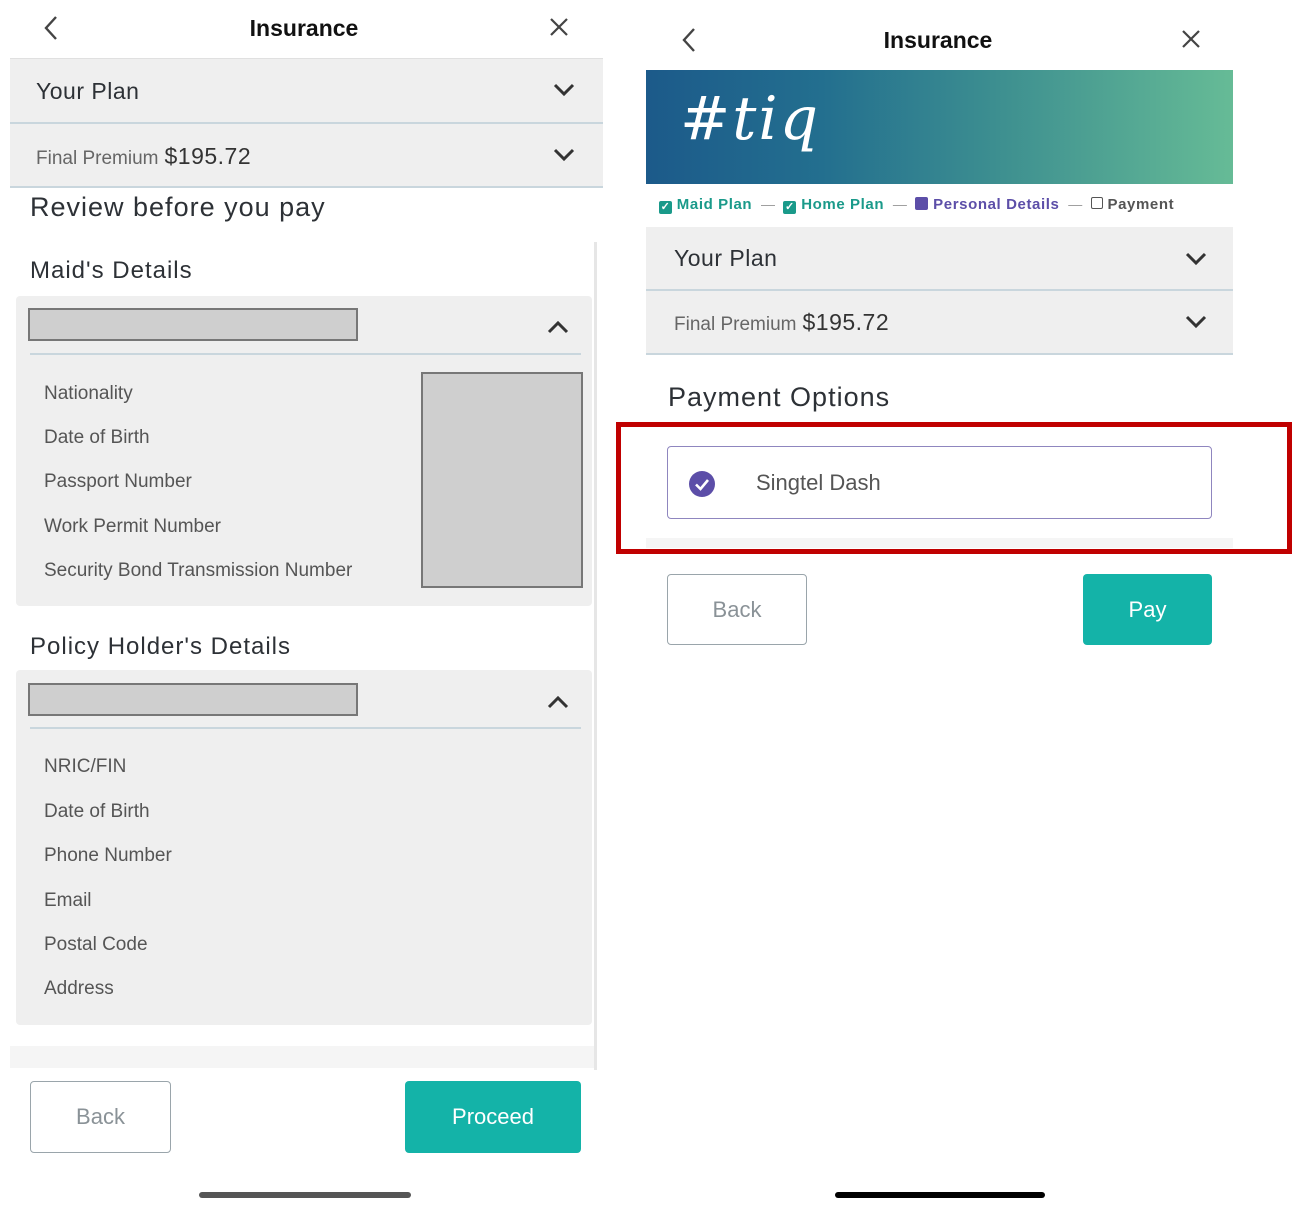 The width and height of the screenshot is (1298, 1216). I want to click on field-work-permit-number: Work Permit Number, so click(133, 526).